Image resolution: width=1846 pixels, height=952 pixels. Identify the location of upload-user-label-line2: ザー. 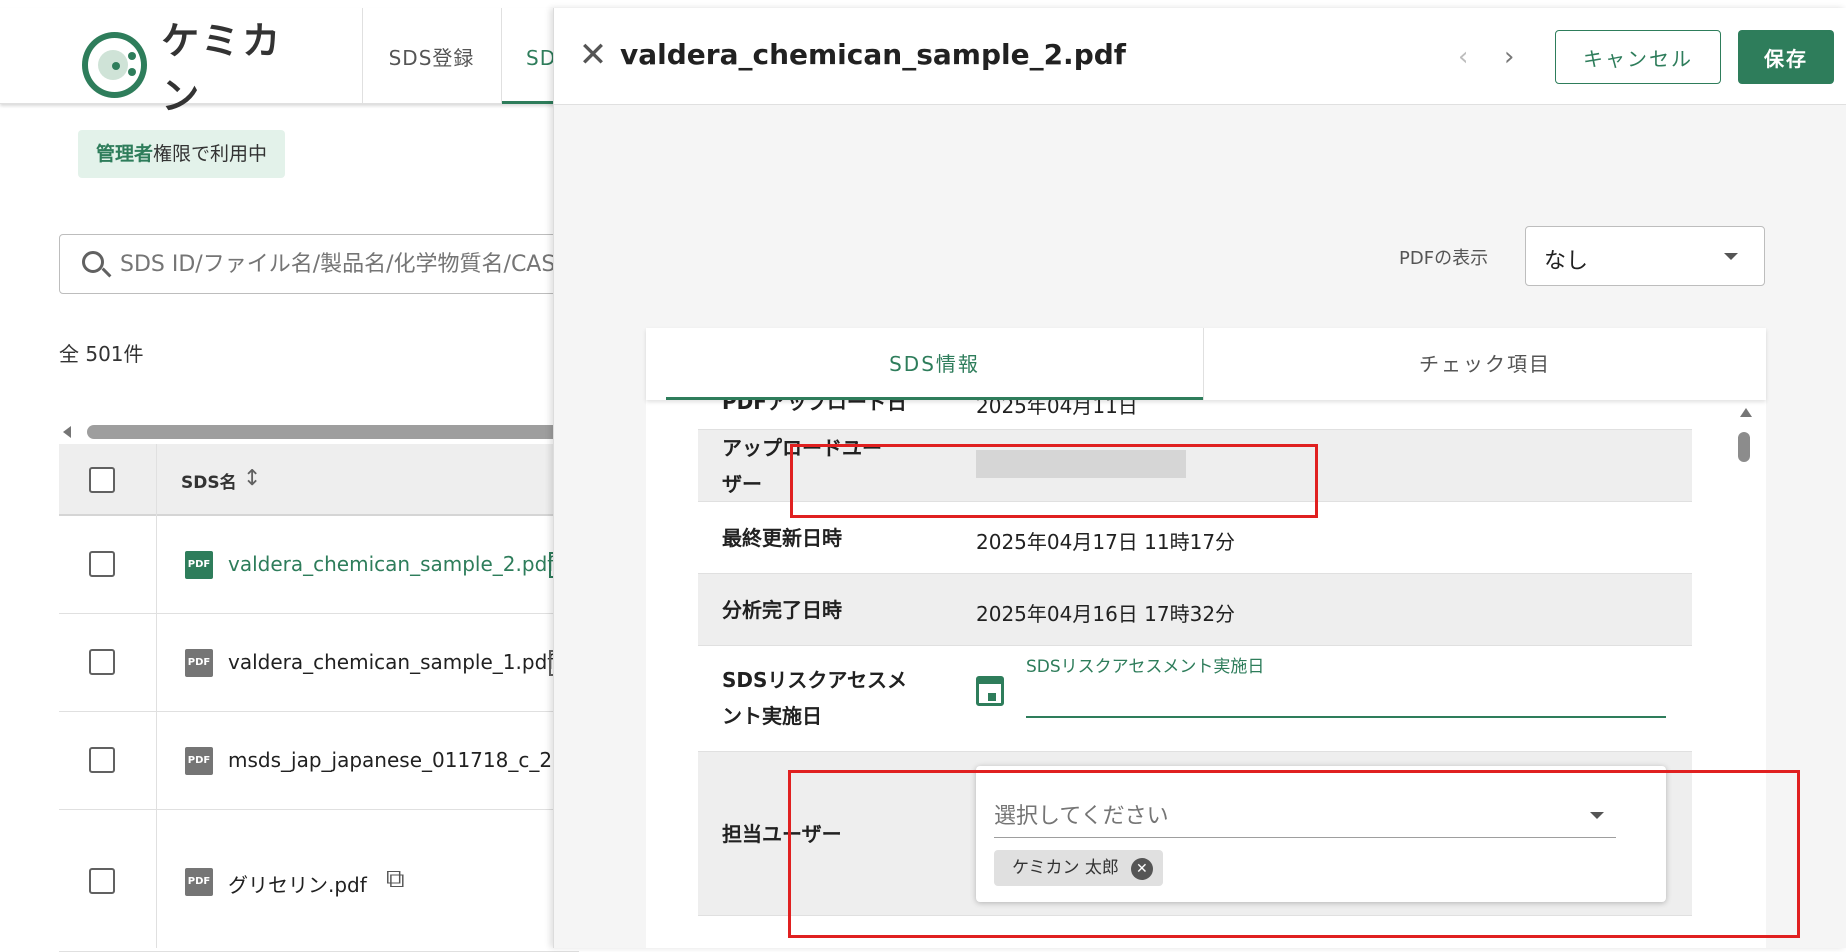
(742, 484).